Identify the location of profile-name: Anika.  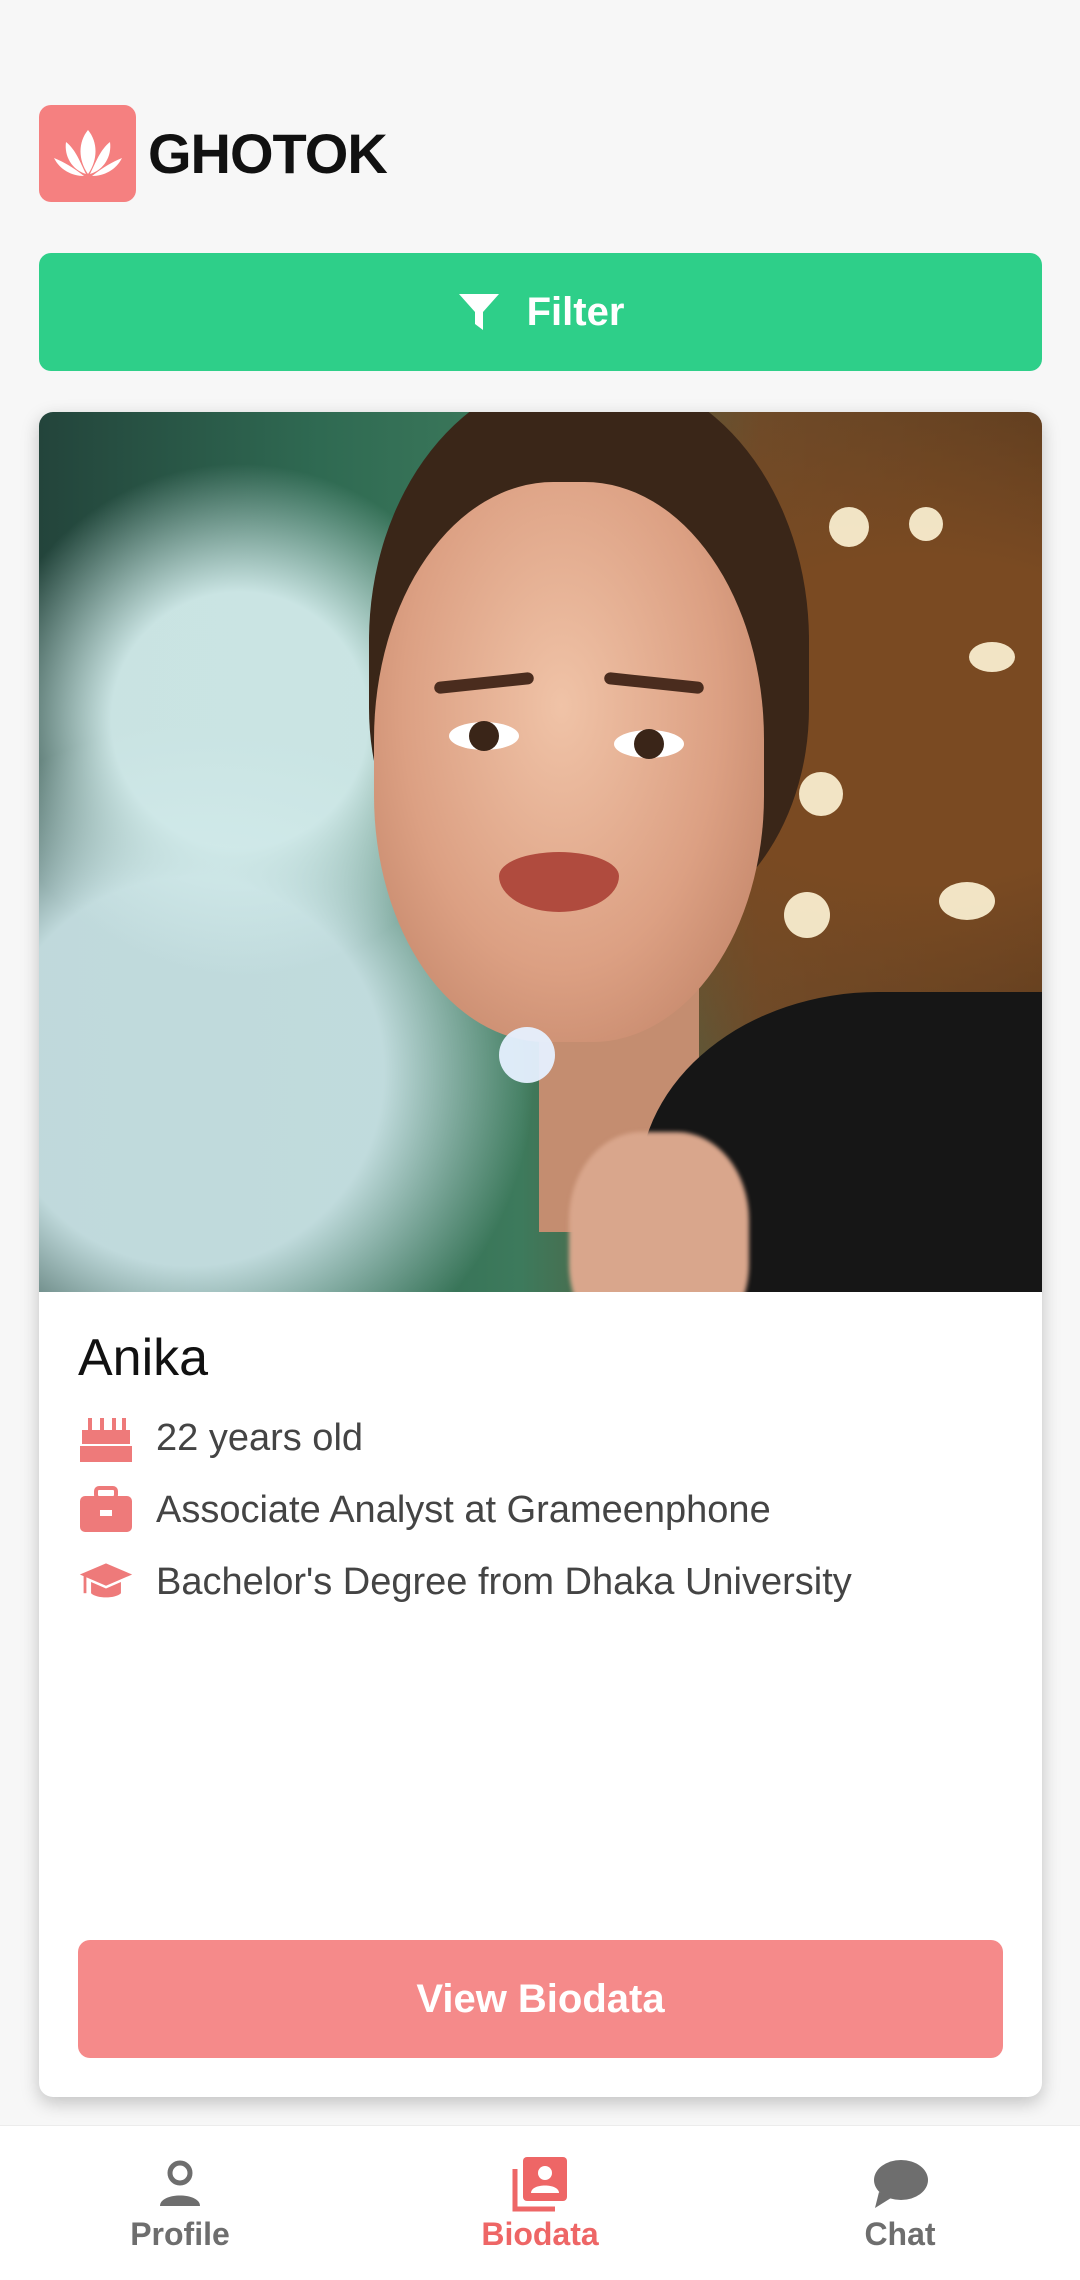
(143, 1358).